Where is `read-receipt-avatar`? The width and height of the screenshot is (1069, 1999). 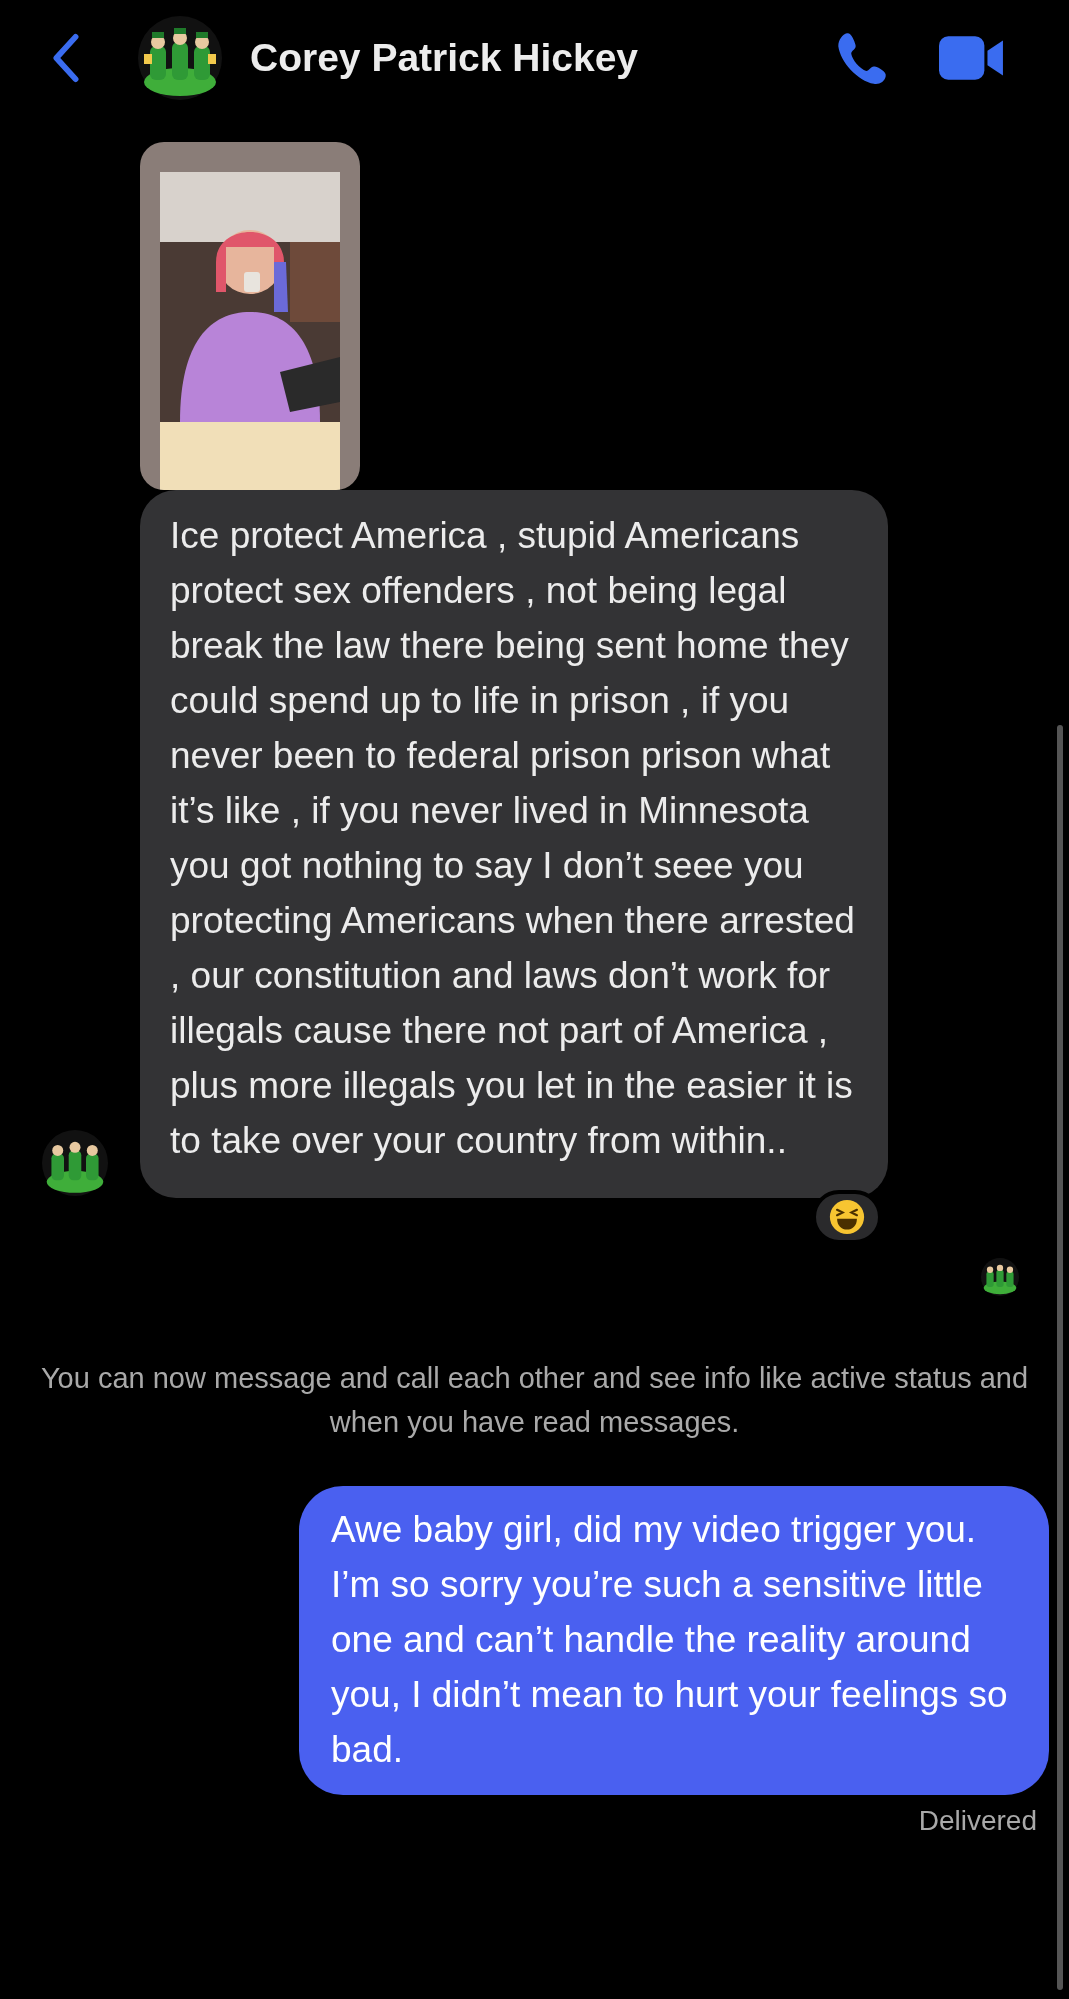
read-receipt-avatar is located at coordinates (1000, 1277).